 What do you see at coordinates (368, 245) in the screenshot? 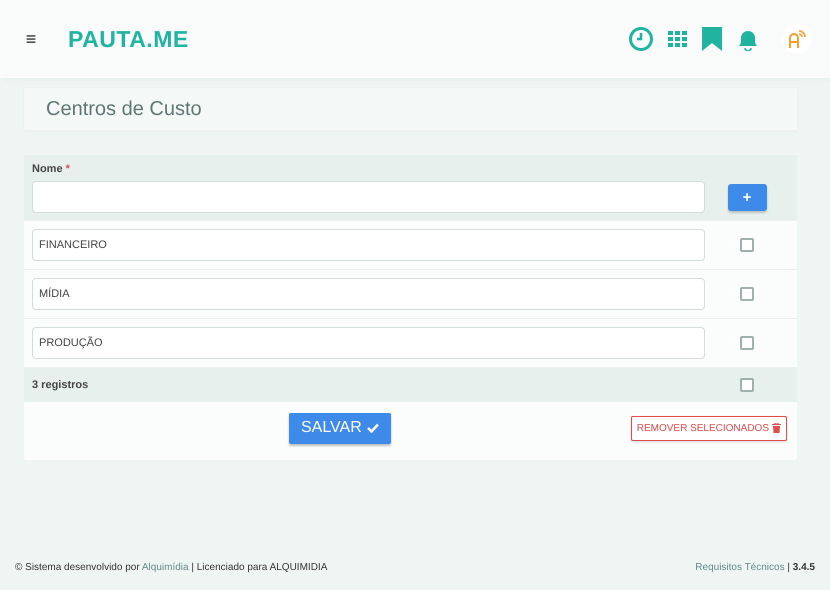
I see `input-field: FINANCEIRO` at bounding box center [368, 245].